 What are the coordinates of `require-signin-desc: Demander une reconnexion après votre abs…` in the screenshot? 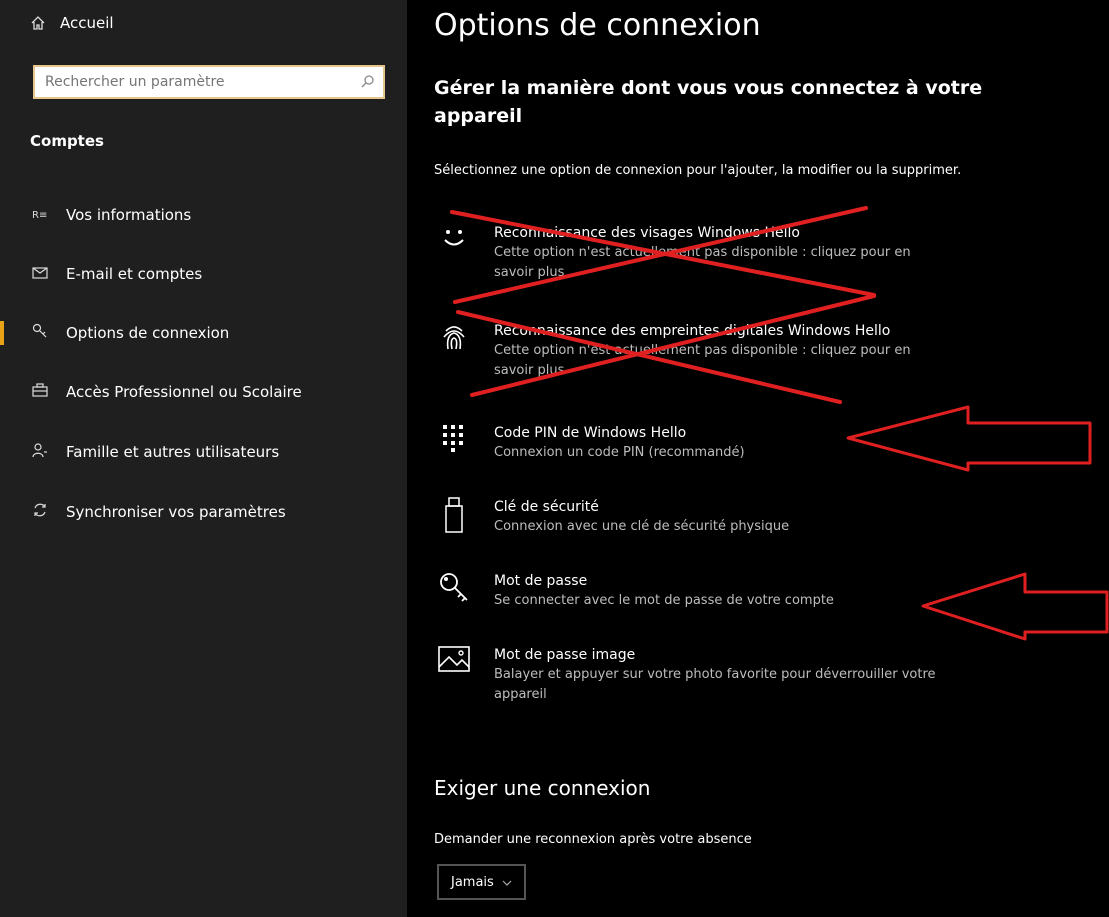 It's located at (593, 839).